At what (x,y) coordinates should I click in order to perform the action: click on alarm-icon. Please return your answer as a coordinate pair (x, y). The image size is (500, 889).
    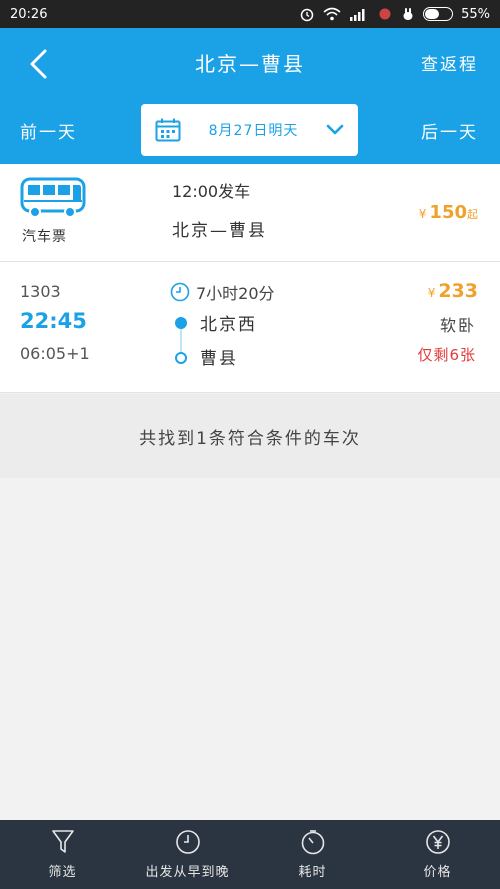
    Looking at the image, I should click on (307, 15).